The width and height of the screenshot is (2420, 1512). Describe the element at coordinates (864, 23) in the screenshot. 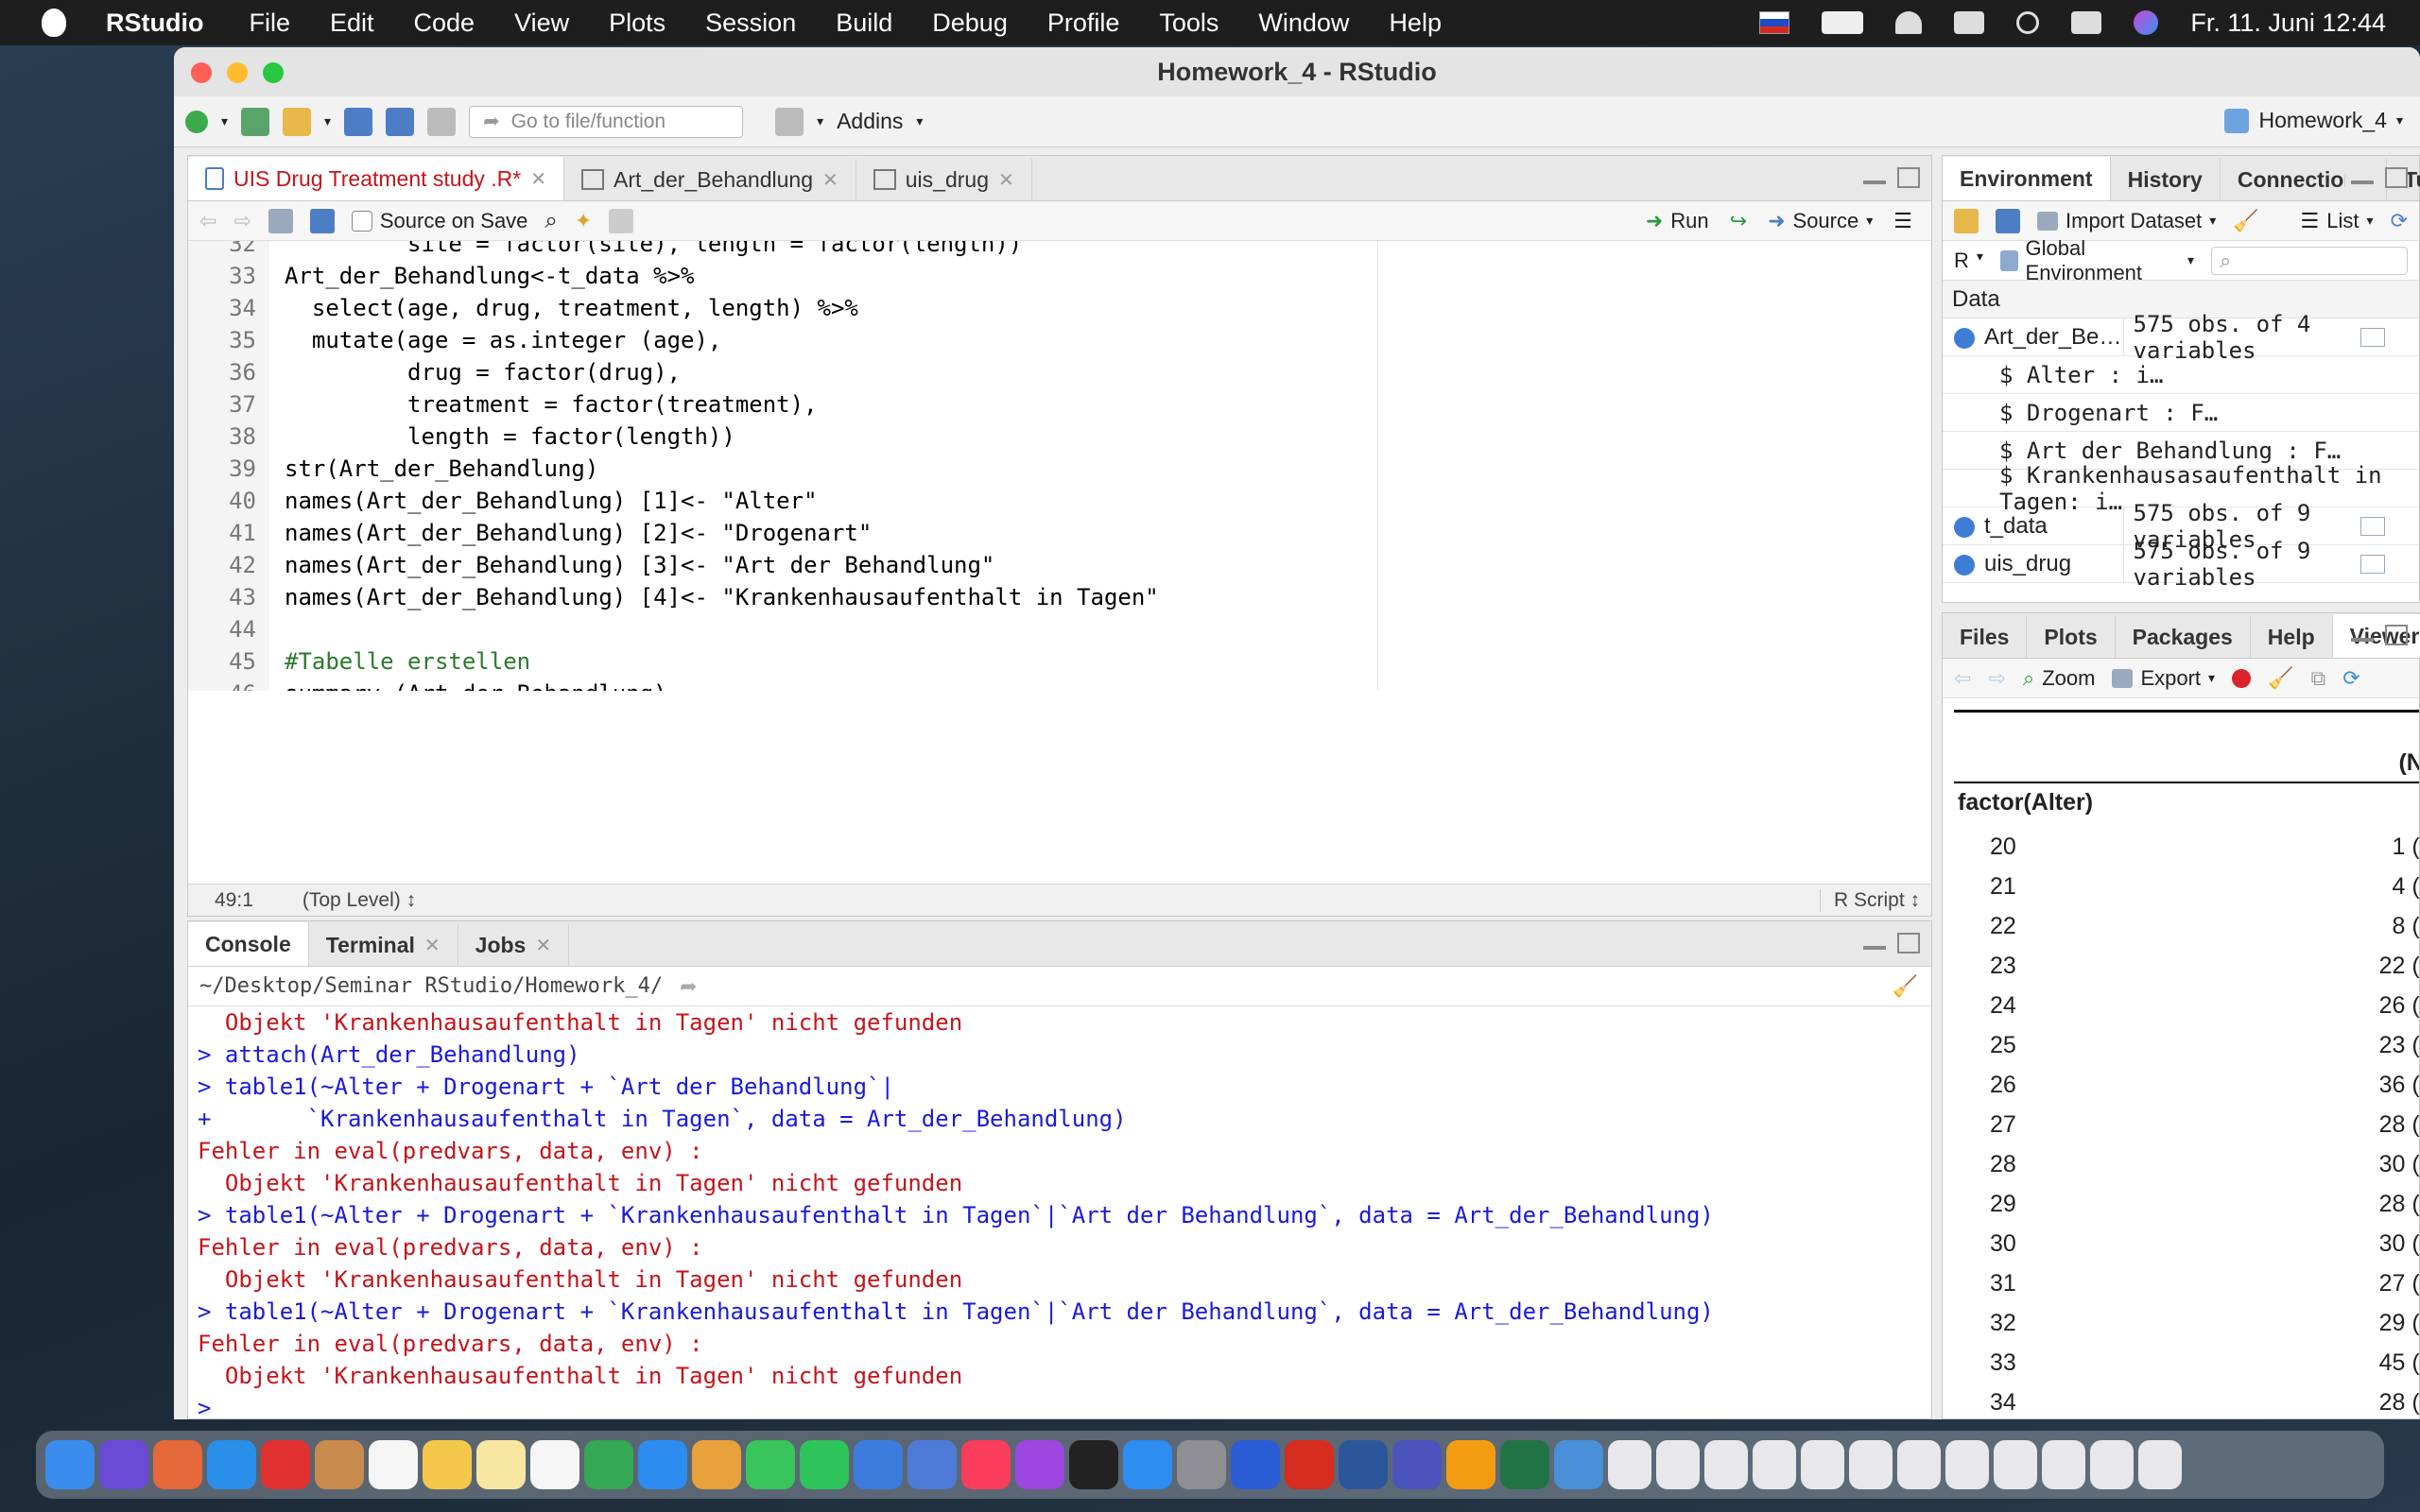

I see `menu-build: Build` at that location.